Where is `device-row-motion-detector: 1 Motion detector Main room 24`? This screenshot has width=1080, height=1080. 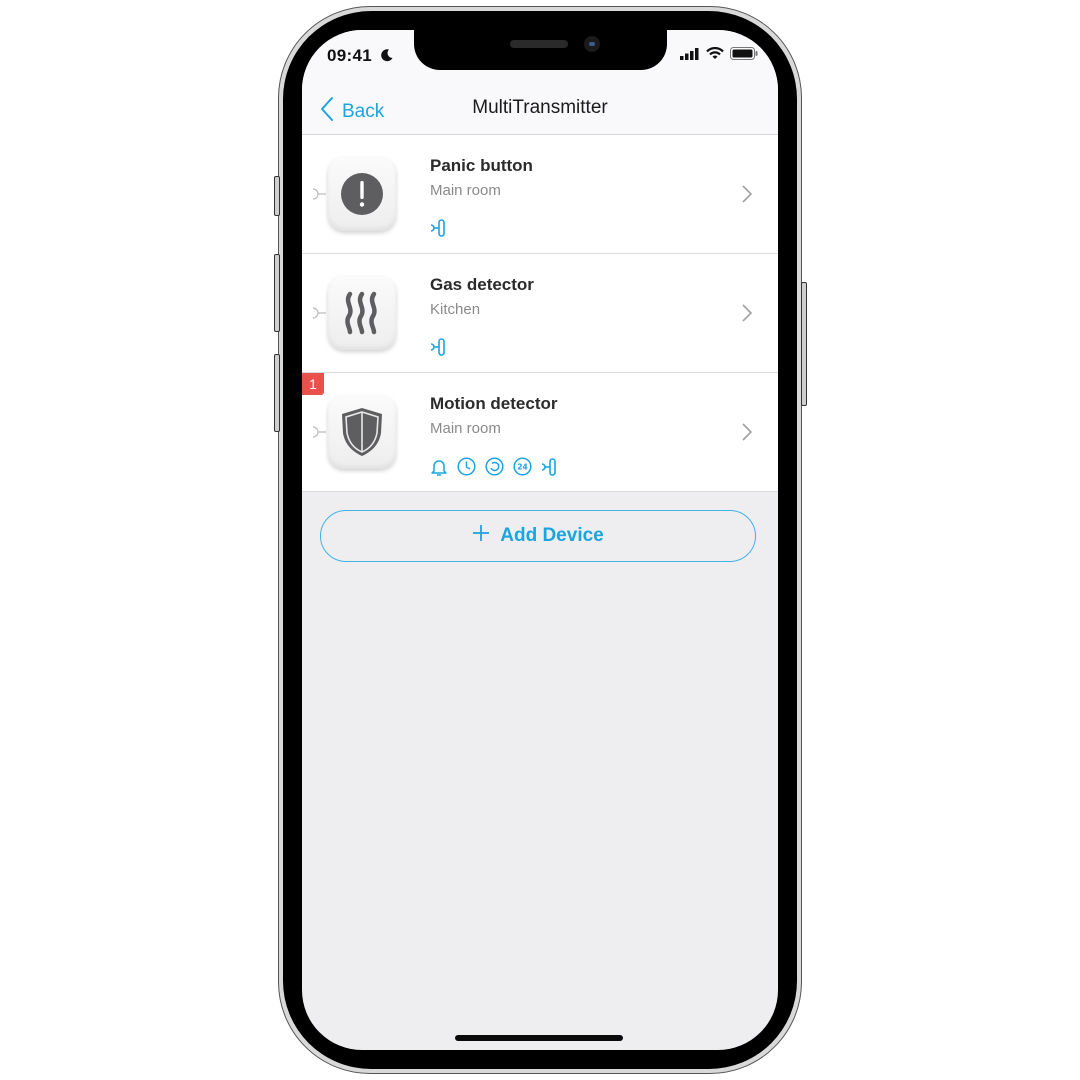 device-row-motion-detector: 1 Motion detector Main room 24 is located at coordinates (540, 432).